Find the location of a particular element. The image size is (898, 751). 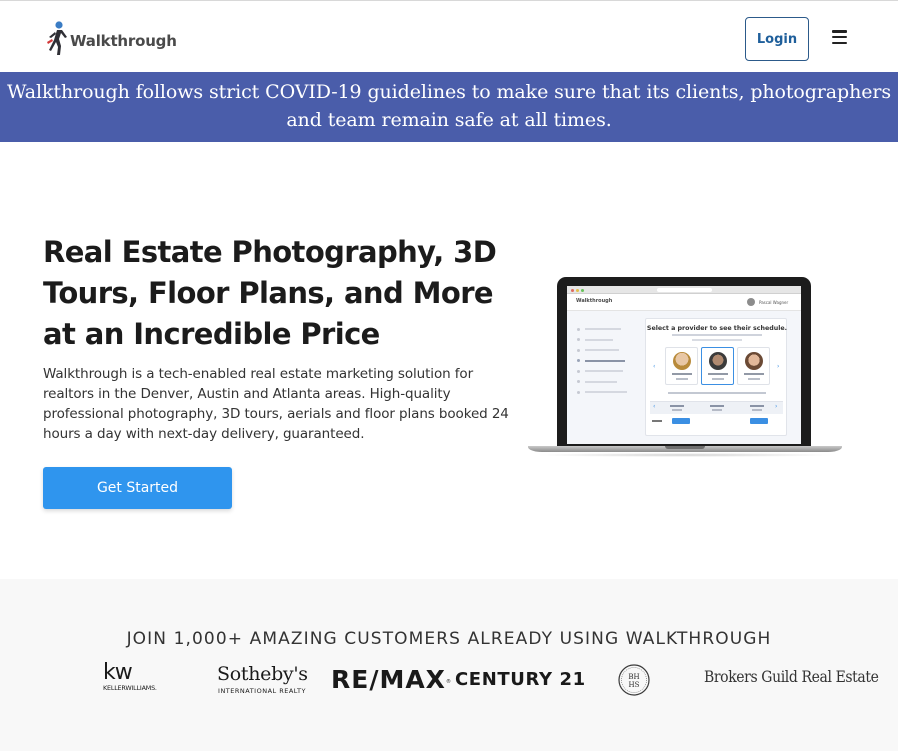

app-steps is located at coordinates (606, 361).